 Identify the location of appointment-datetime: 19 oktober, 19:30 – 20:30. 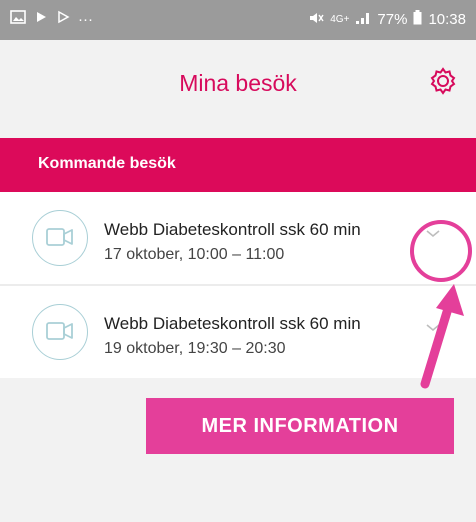
(195, 348).